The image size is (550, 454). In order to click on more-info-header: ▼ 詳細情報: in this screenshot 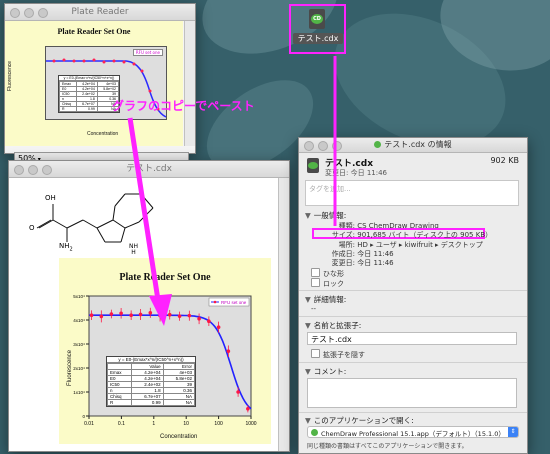, I will do `click(325, 299)`.